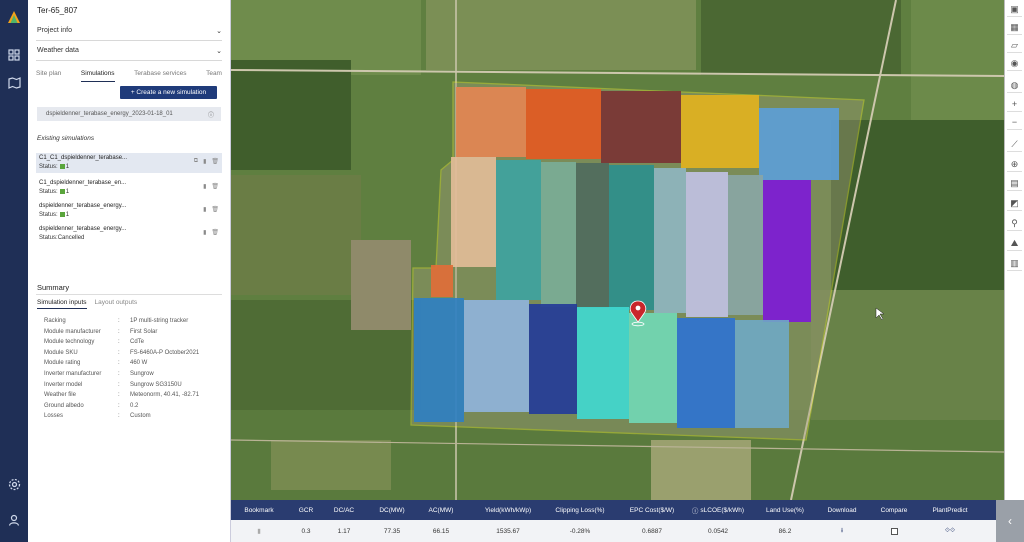 This screenshot has height=542, width=1024. What do you see at coordinates (14, 83) in the screenshot?
I see `map-icon` at bounding box center [14, 83].